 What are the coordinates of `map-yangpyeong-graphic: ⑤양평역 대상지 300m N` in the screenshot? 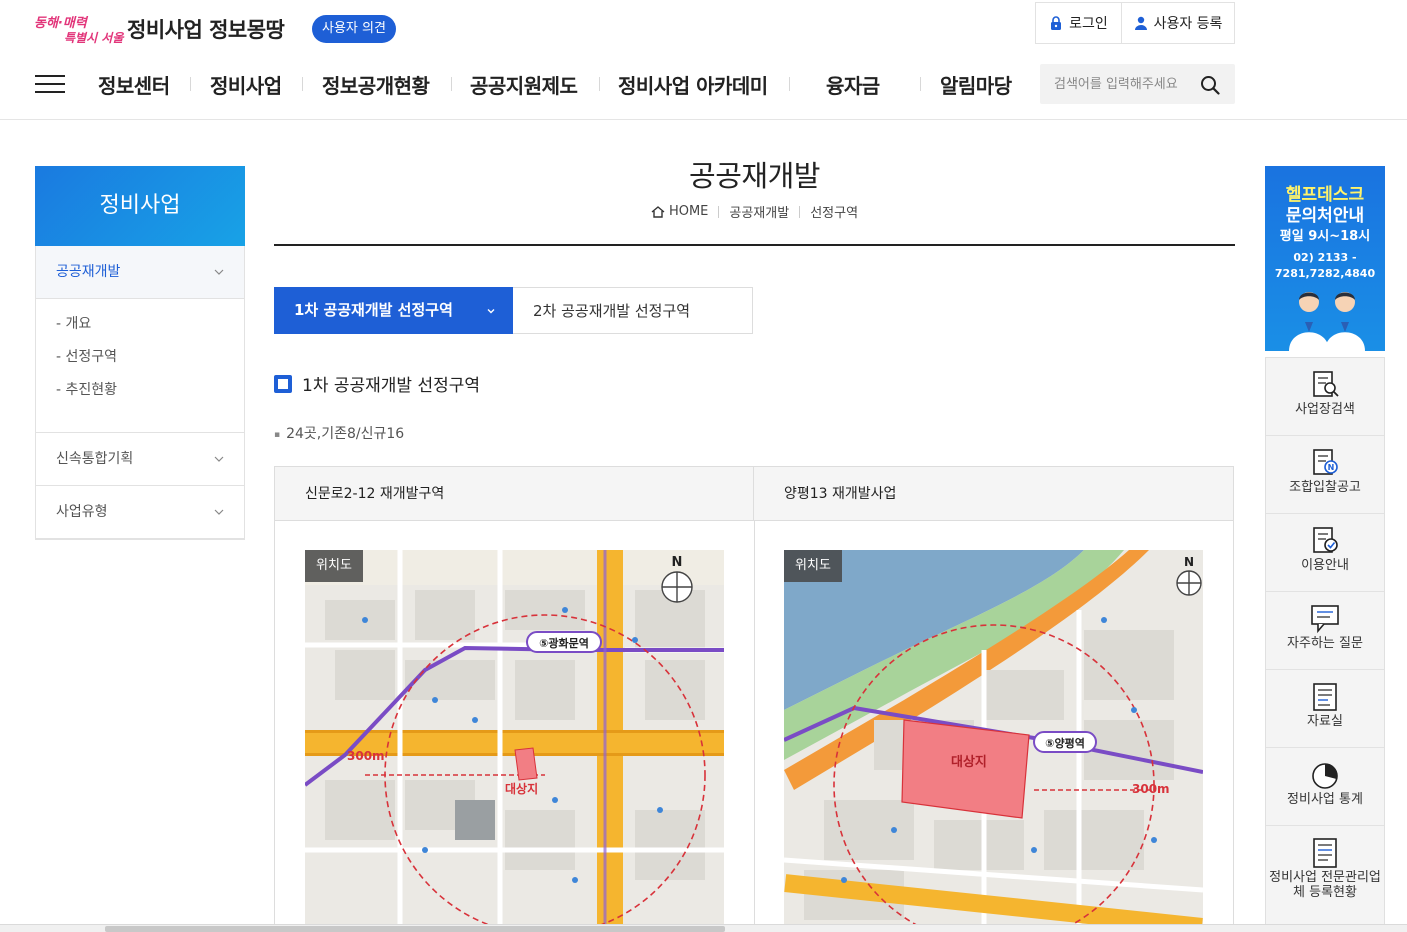 It's located at (993, 740).